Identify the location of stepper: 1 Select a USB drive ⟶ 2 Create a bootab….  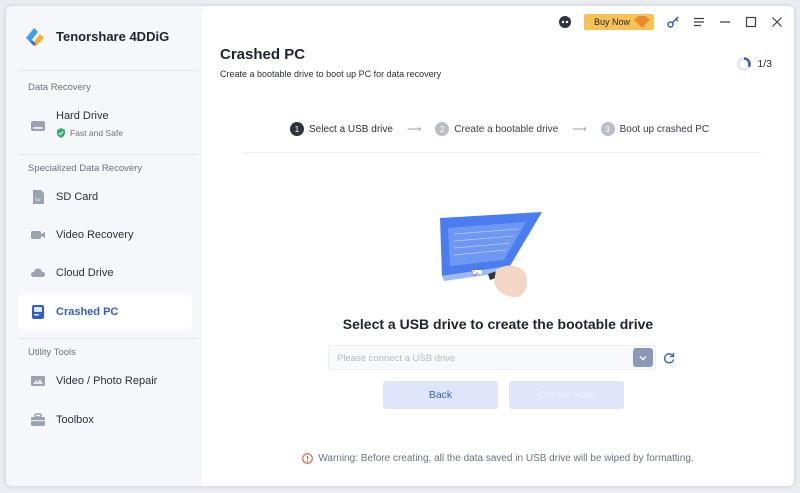
(499, 129).